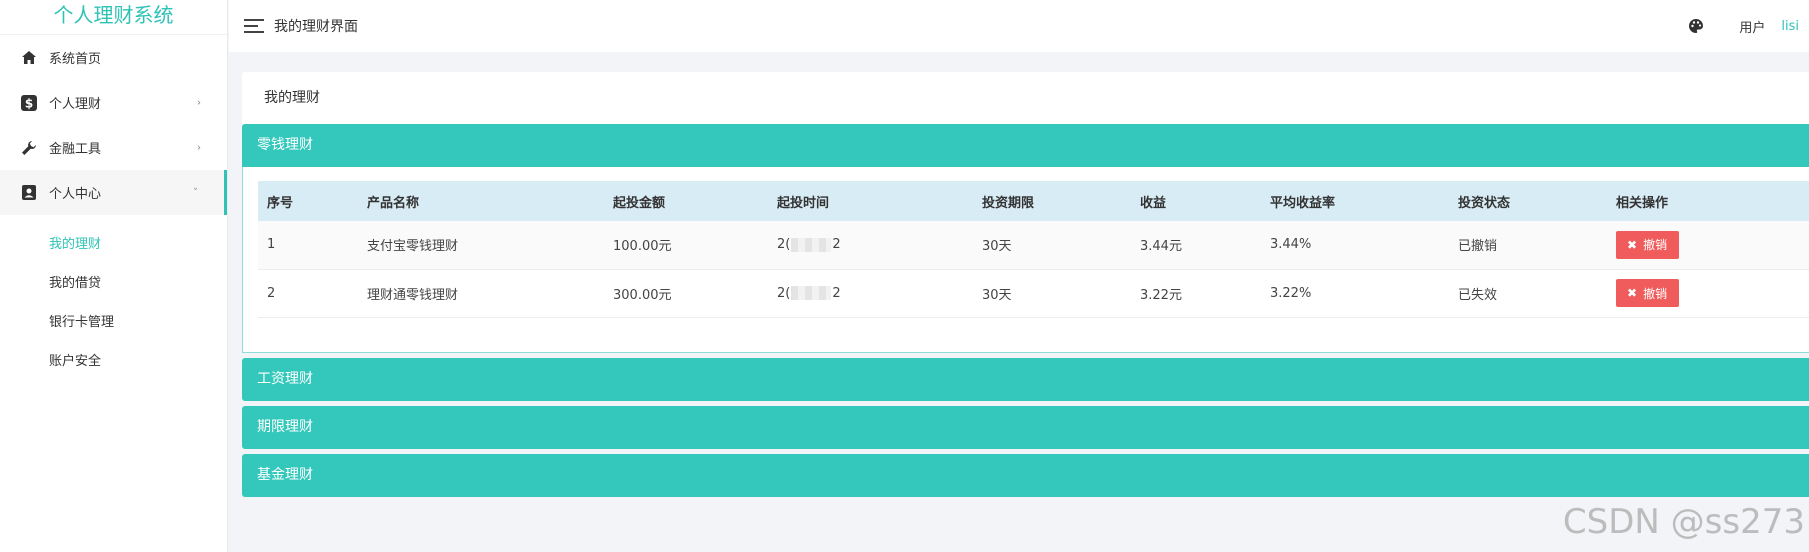 Image resolution: width=1809 pixels, height=552 pixels. Describe the element at coordinates (1008, 203) in the screenshot. I see `column-header: 投资期限` at that location.